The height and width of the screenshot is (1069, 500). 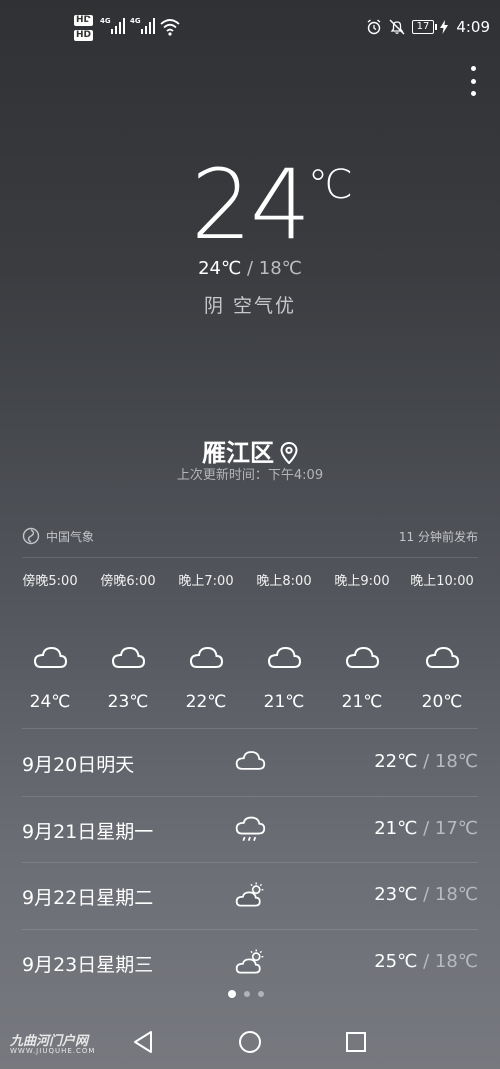 I want to click on wifi-icon, so click(x=170, y=27).